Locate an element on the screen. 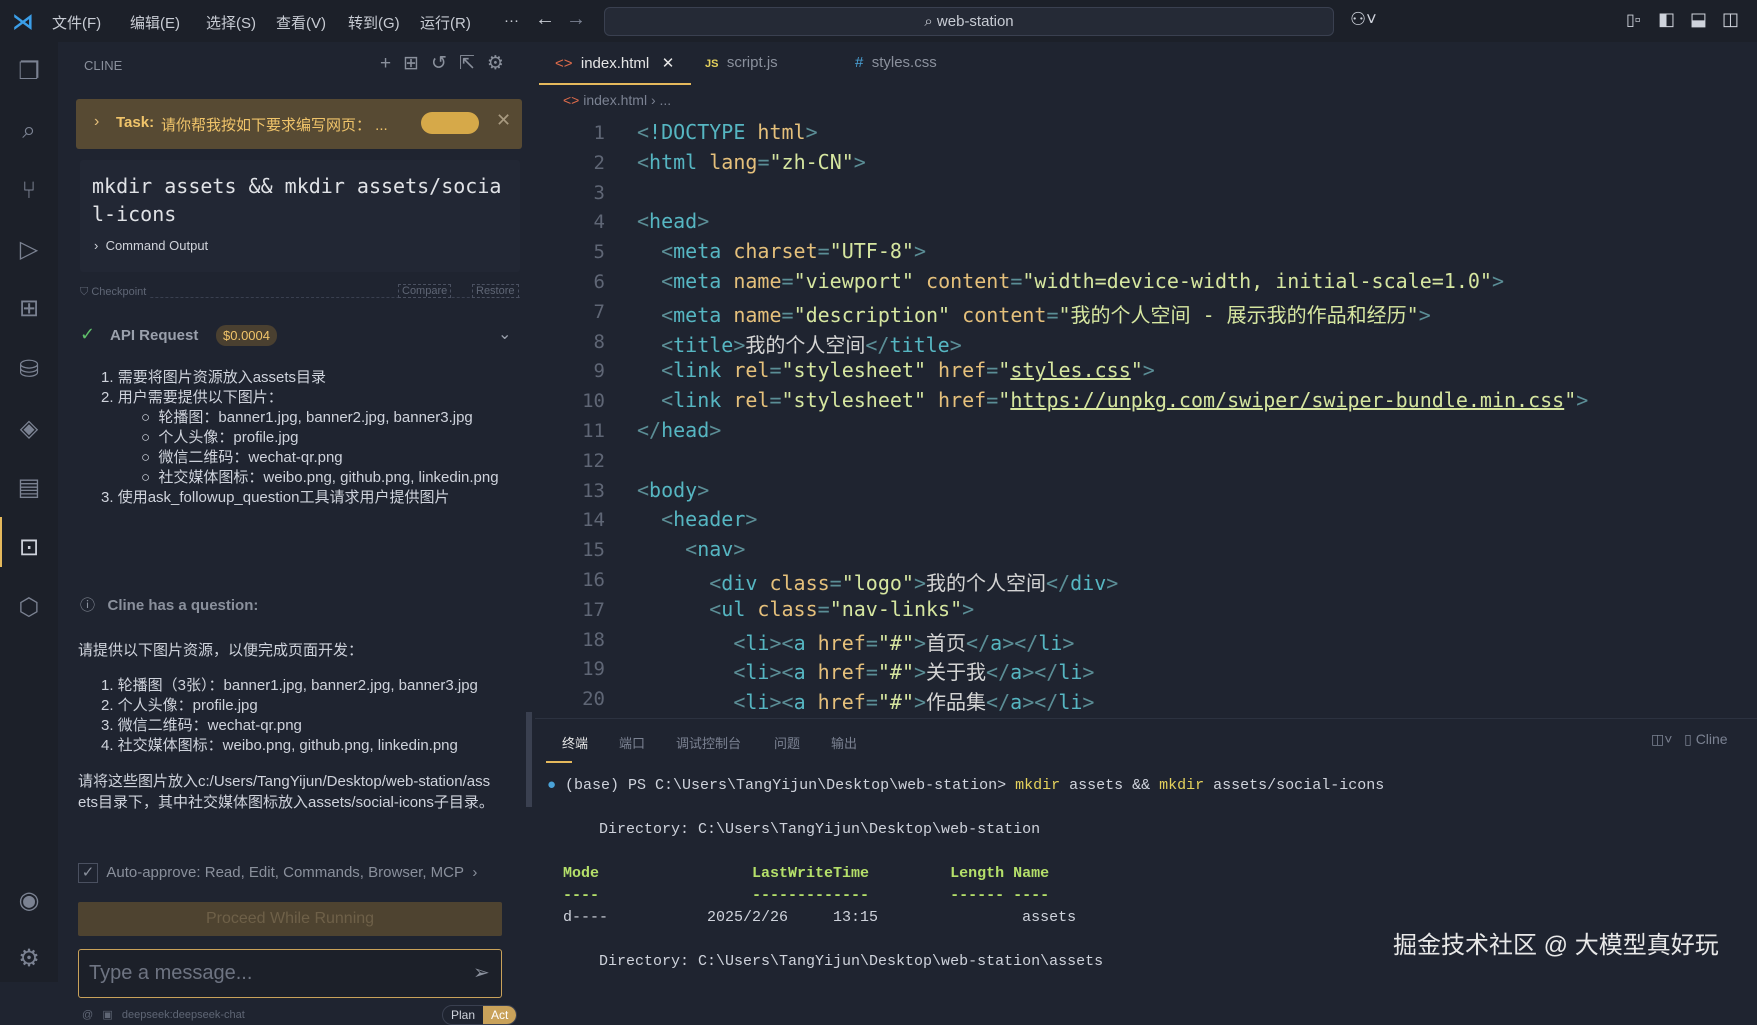 The image size is (1757, 1025). send-icon: ➢ is located at coordinates (481, 972).